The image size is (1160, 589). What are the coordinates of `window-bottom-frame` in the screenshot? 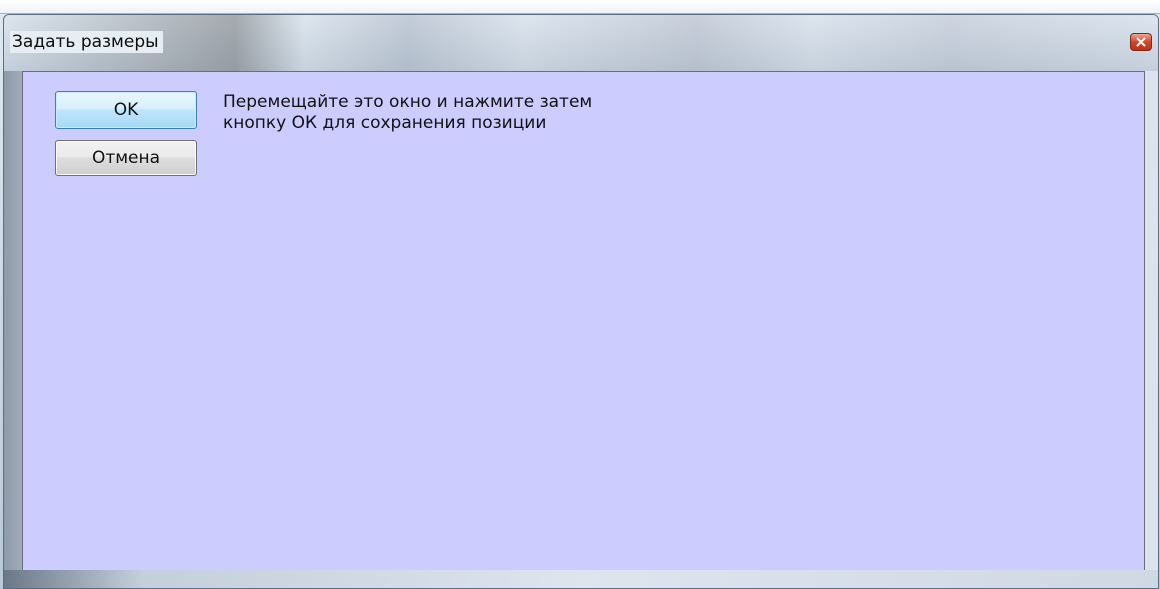 It's located at (581, 579).